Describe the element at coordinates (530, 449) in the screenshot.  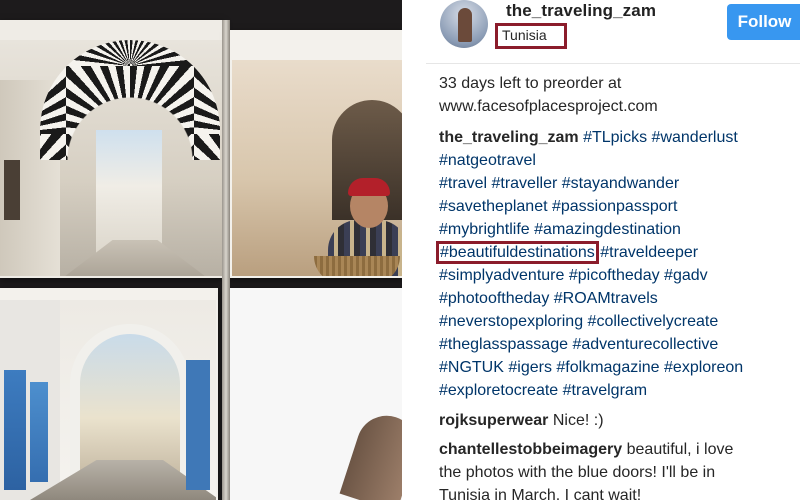
I see `comment-username-link: chantellestobbeimagery` at that location.